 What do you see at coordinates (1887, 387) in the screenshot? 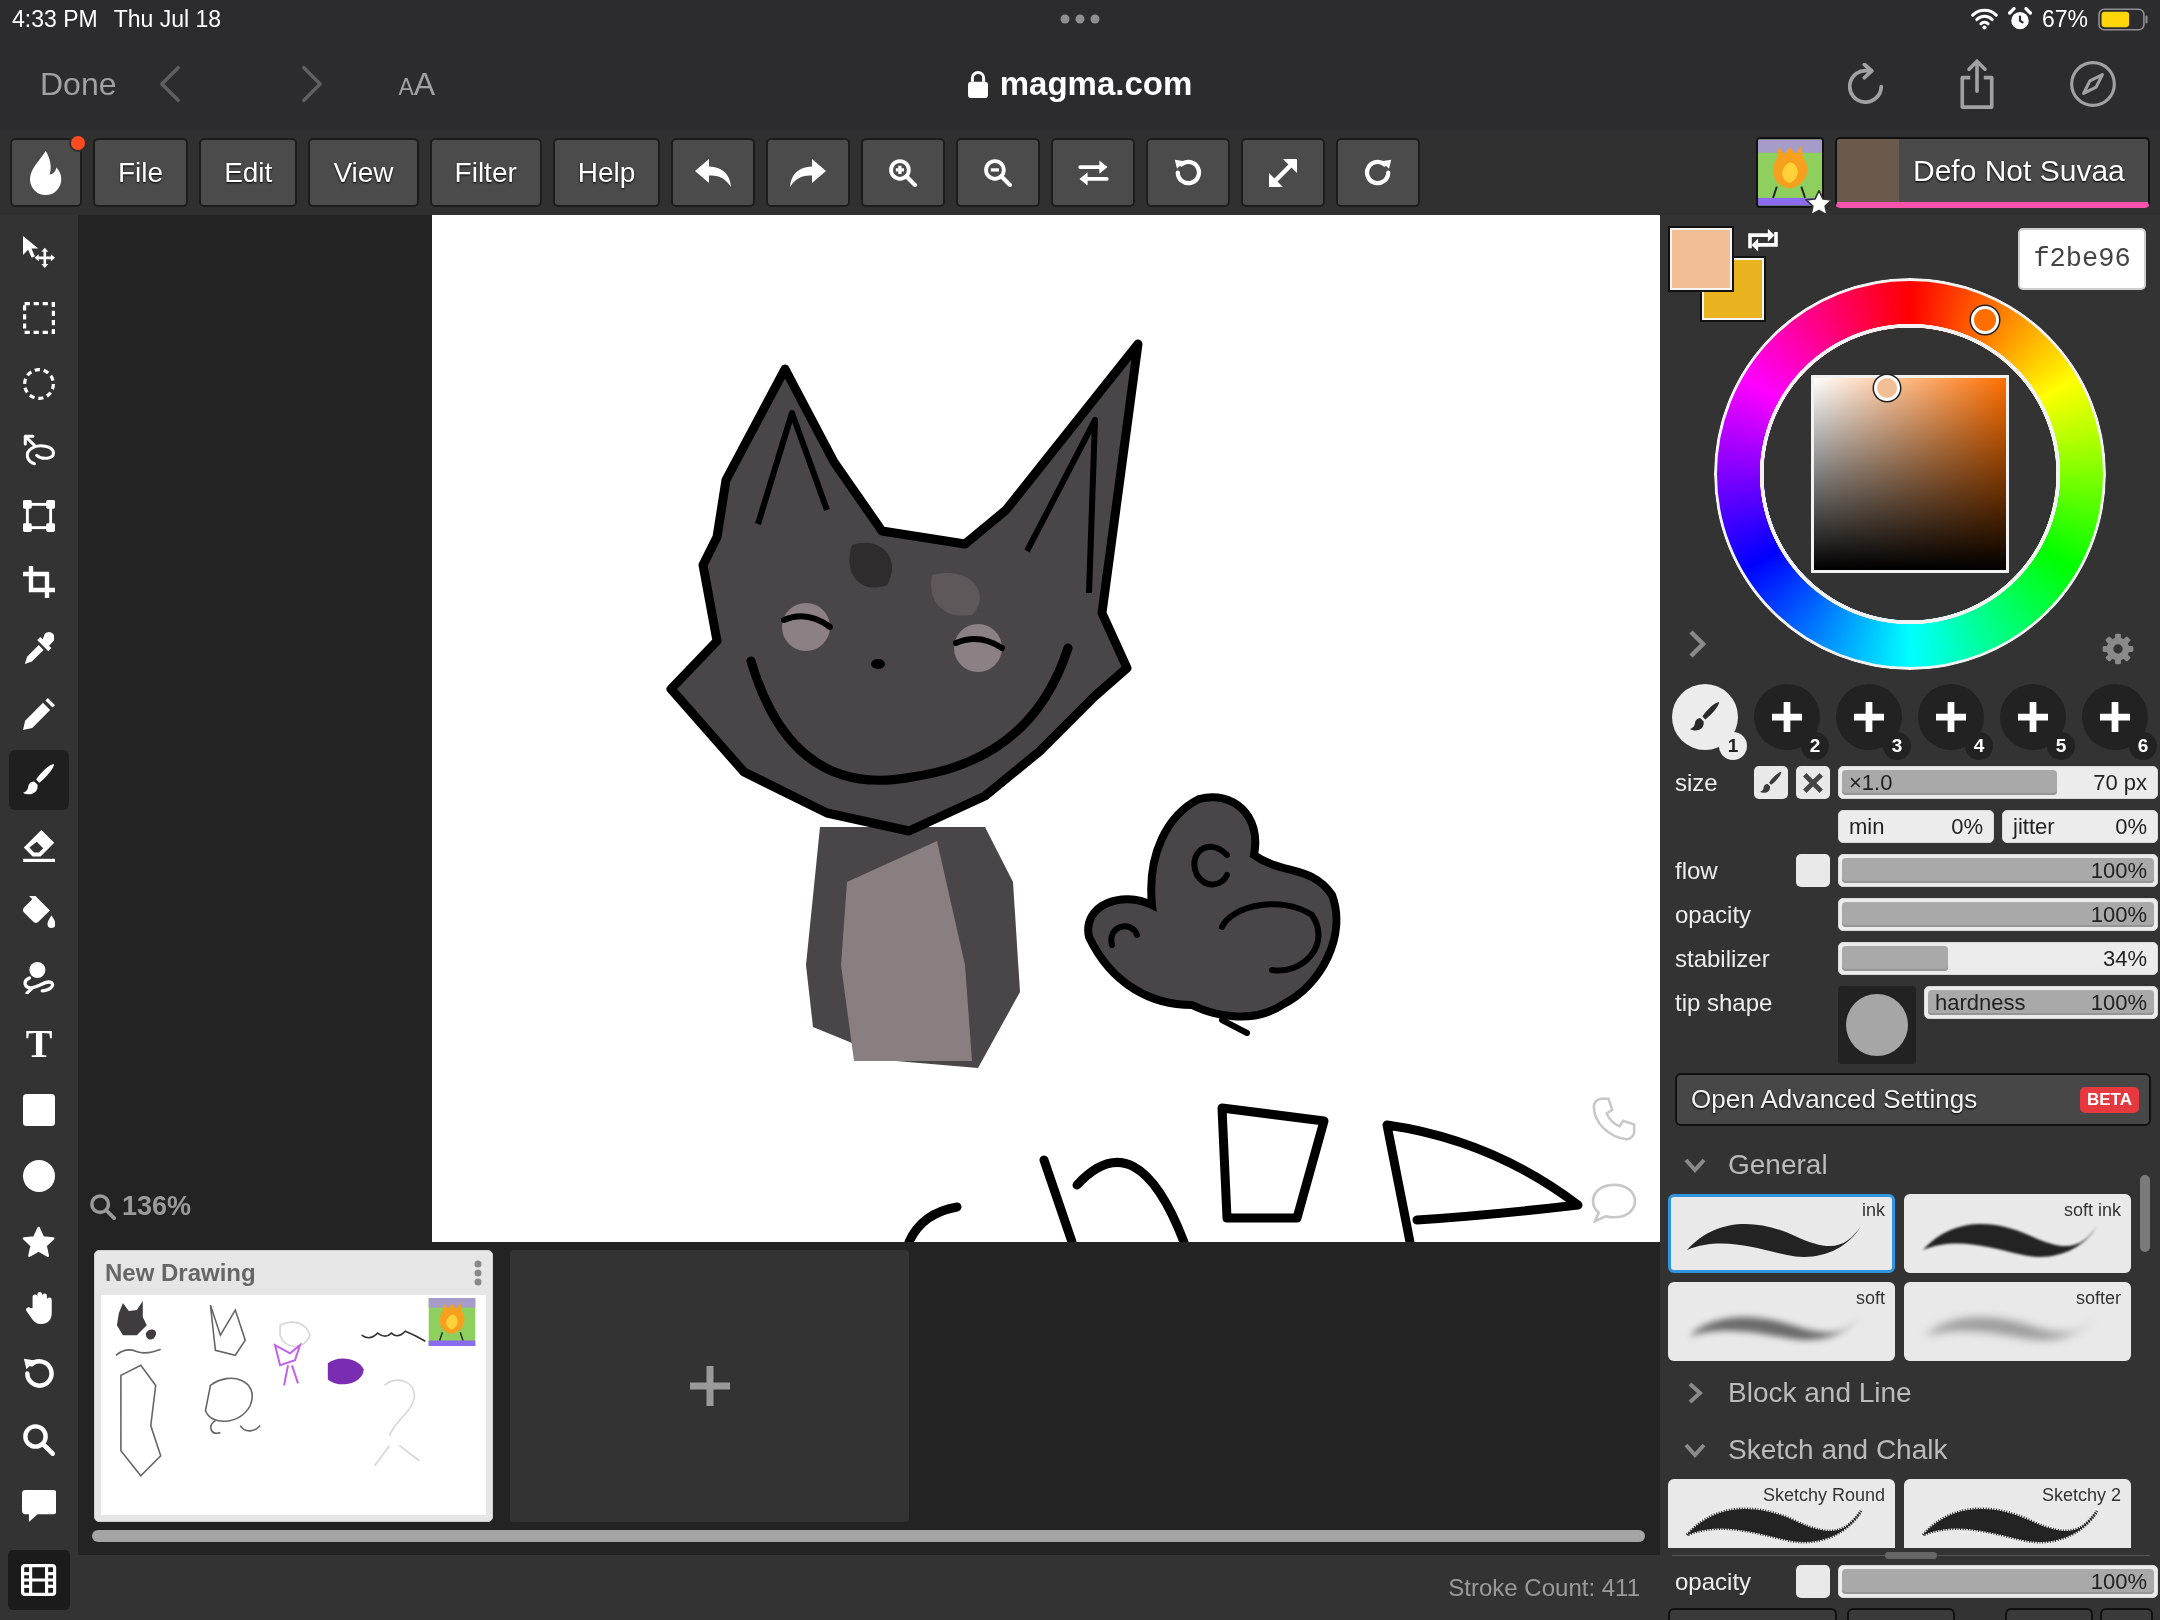
I see `color-handle` at bounding box center [1887, 387].